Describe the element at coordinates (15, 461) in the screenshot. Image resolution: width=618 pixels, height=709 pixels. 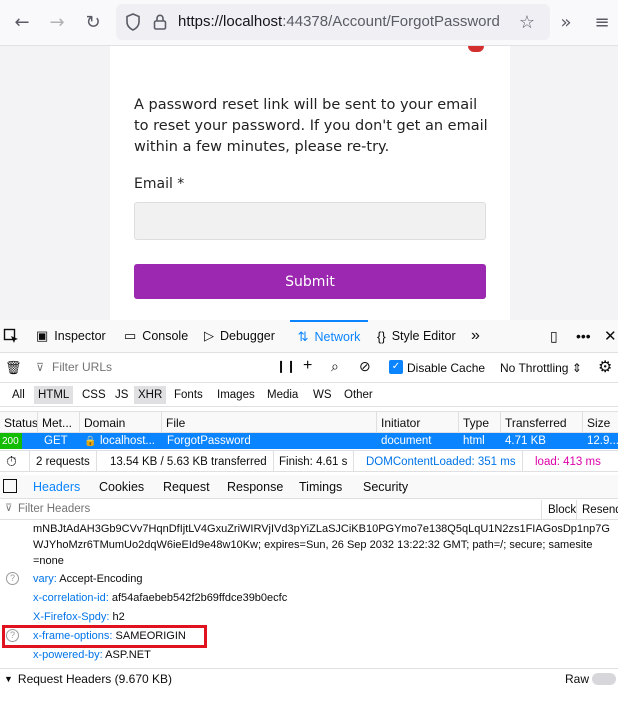
I see `timer-icon: ⏱` at that location.